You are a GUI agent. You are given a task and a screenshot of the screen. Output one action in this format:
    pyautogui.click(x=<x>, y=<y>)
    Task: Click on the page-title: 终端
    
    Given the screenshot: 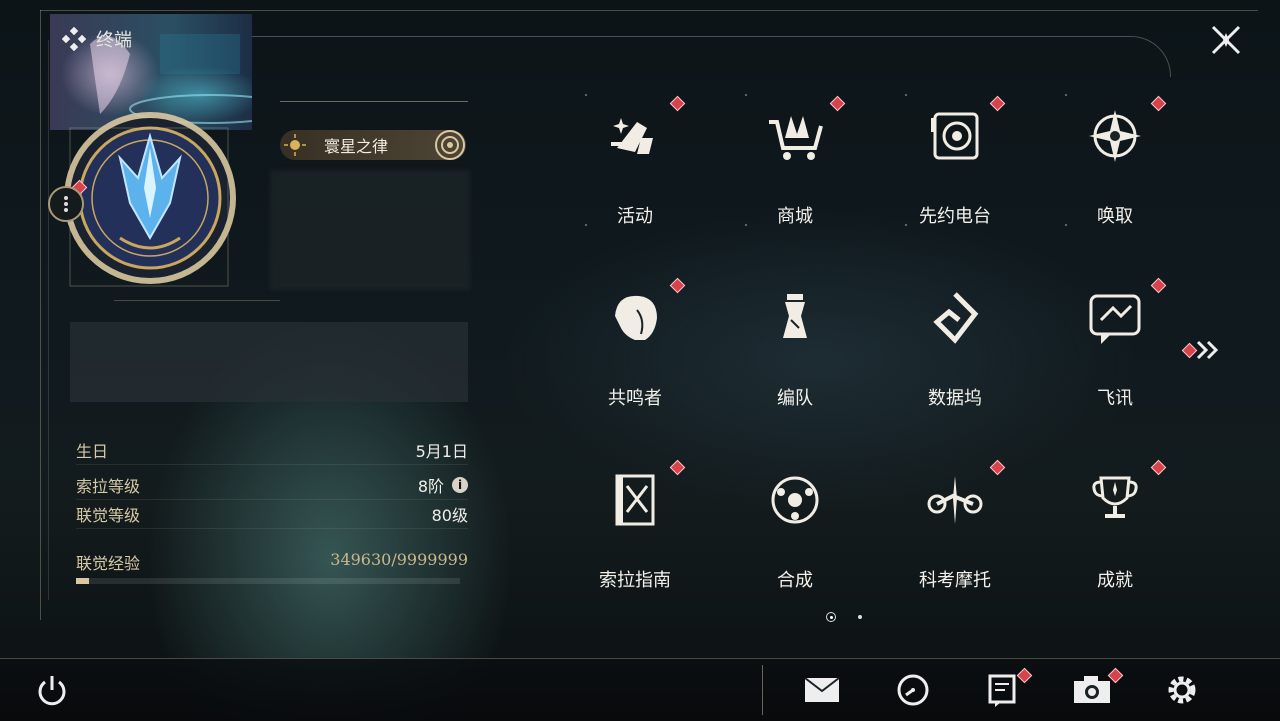 What is the action you would take?
    pyautogui.click(x=96, y=39)
    